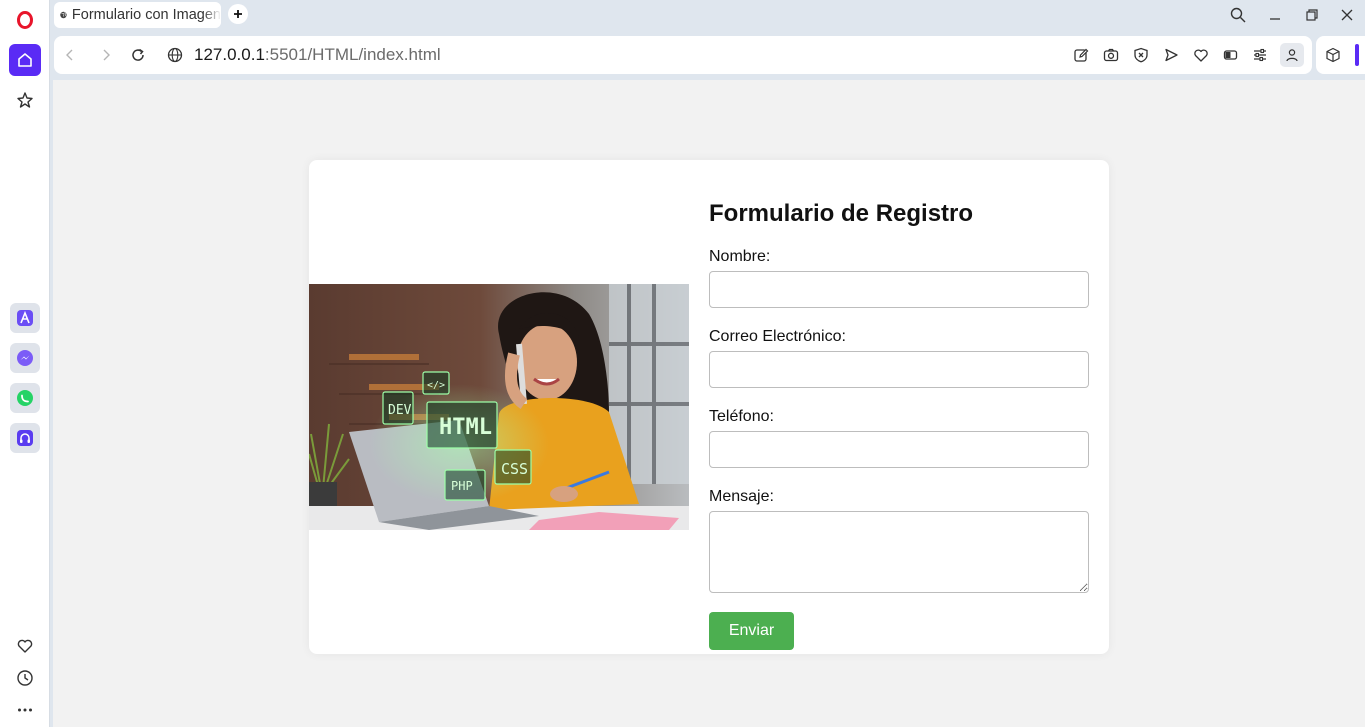  Describe the element at coordinates (465, 427) in the screenshot. I see `overlay-html: HTML` at that location.